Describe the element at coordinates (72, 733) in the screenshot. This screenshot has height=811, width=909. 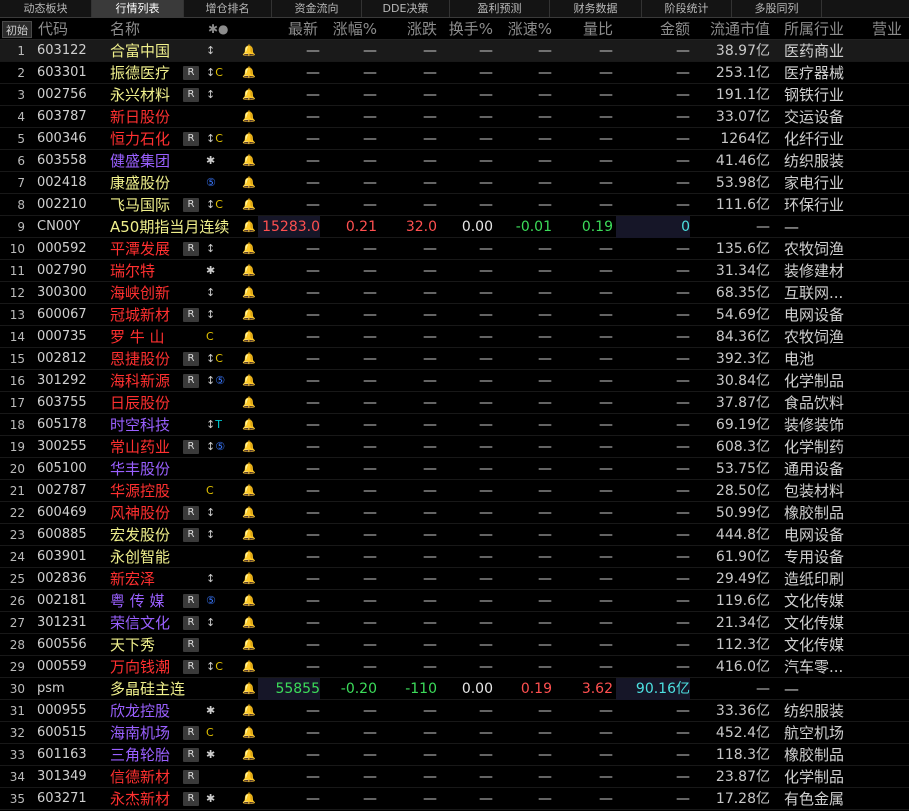
I see `stock-code: 600515` at that location.